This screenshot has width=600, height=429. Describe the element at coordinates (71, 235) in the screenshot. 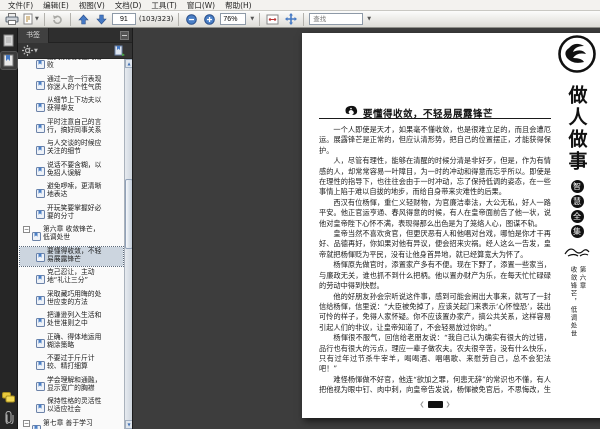

I see `bookmark-item: − 第六章 收敛锋芒，低调处世` at that location.